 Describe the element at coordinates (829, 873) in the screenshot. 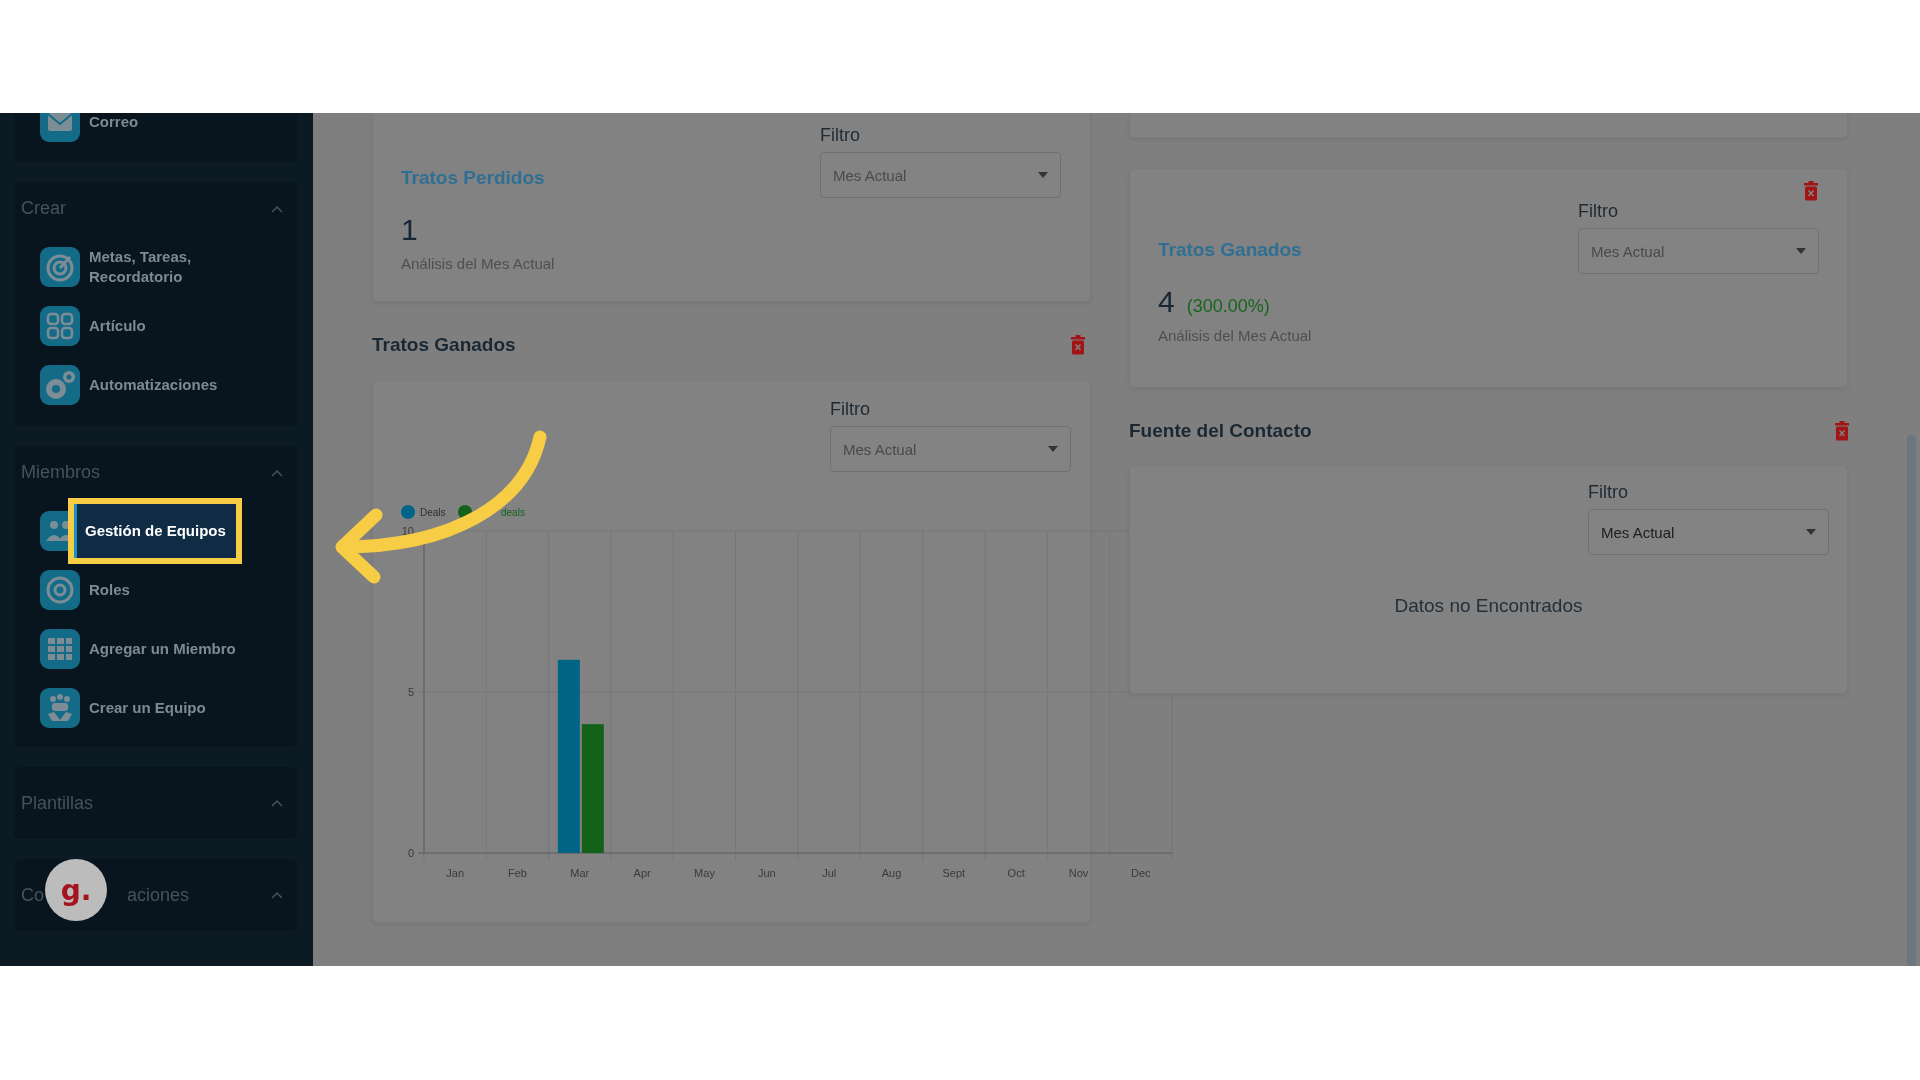

I see `axis-label: Jul` at that location.